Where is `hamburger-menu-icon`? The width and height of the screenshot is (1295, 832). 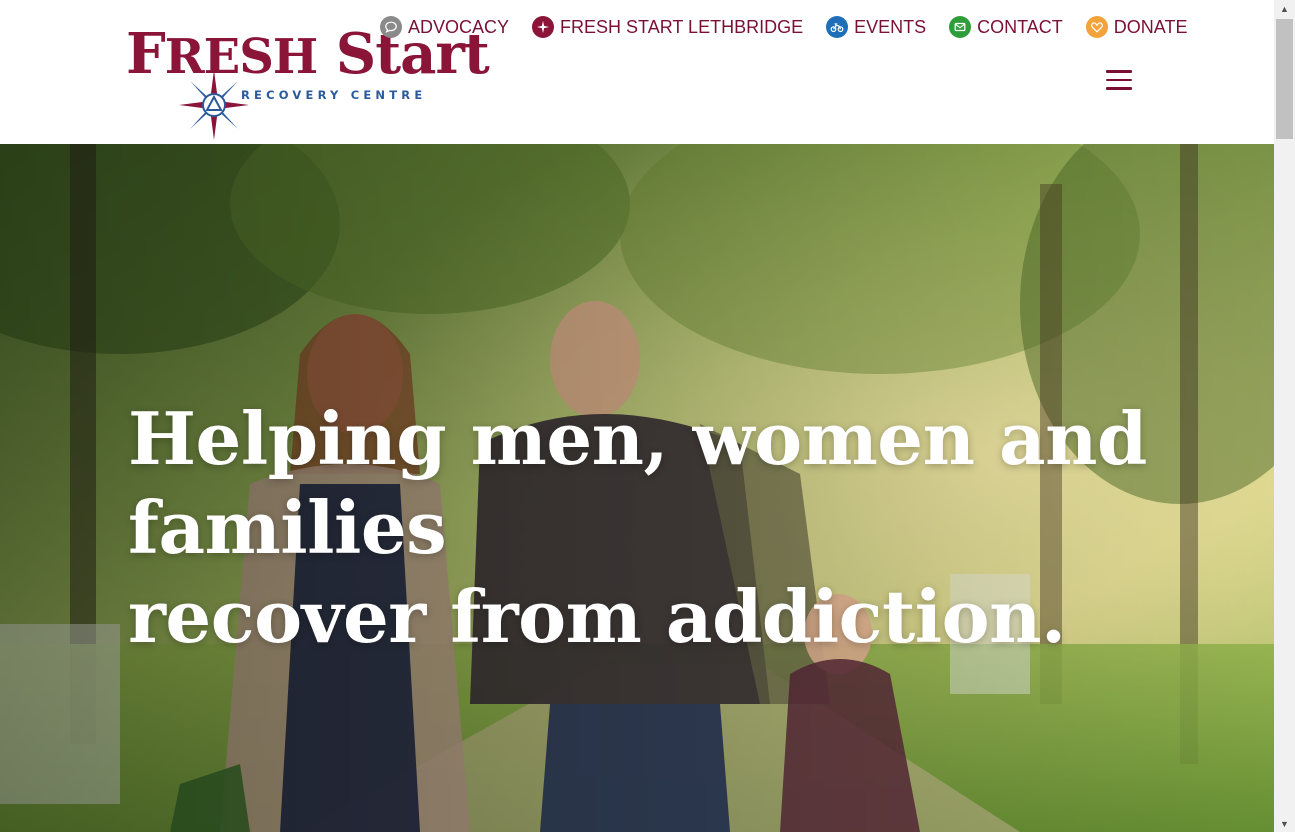
hamburger-menu-icon is located at coordinates (1119, 80).